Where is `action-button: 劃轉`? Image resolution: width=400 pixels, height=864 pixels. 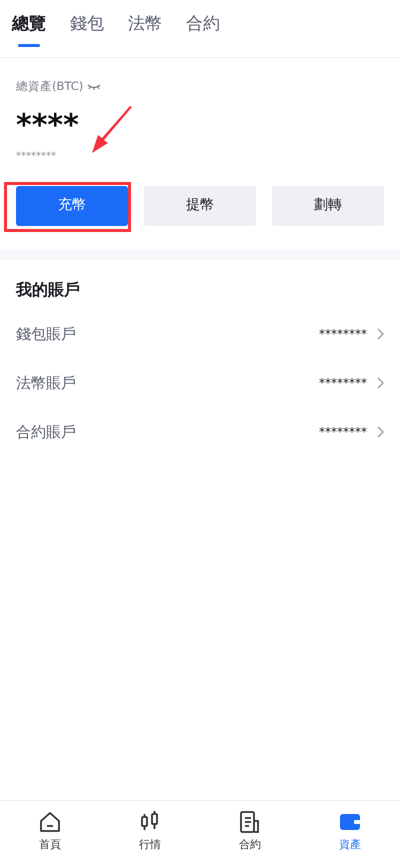
action-button: 劃轉 is located at coordinates (328, 206).